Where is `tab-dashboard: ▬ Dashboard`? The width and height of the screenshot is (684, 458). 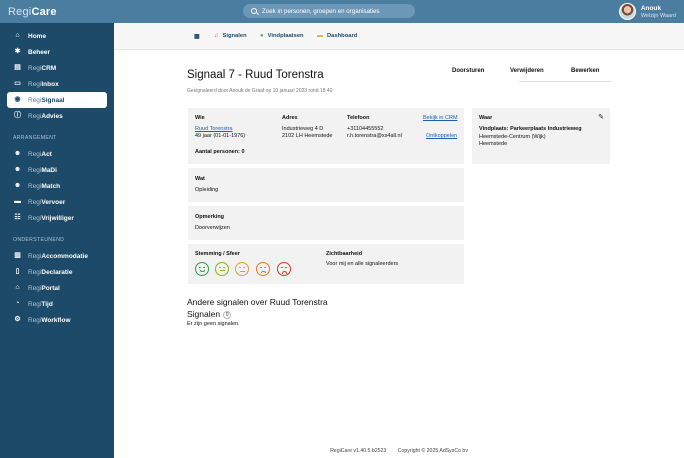
tab-dashboard: ▬ Dashboard is located at coordinates (337, 36).